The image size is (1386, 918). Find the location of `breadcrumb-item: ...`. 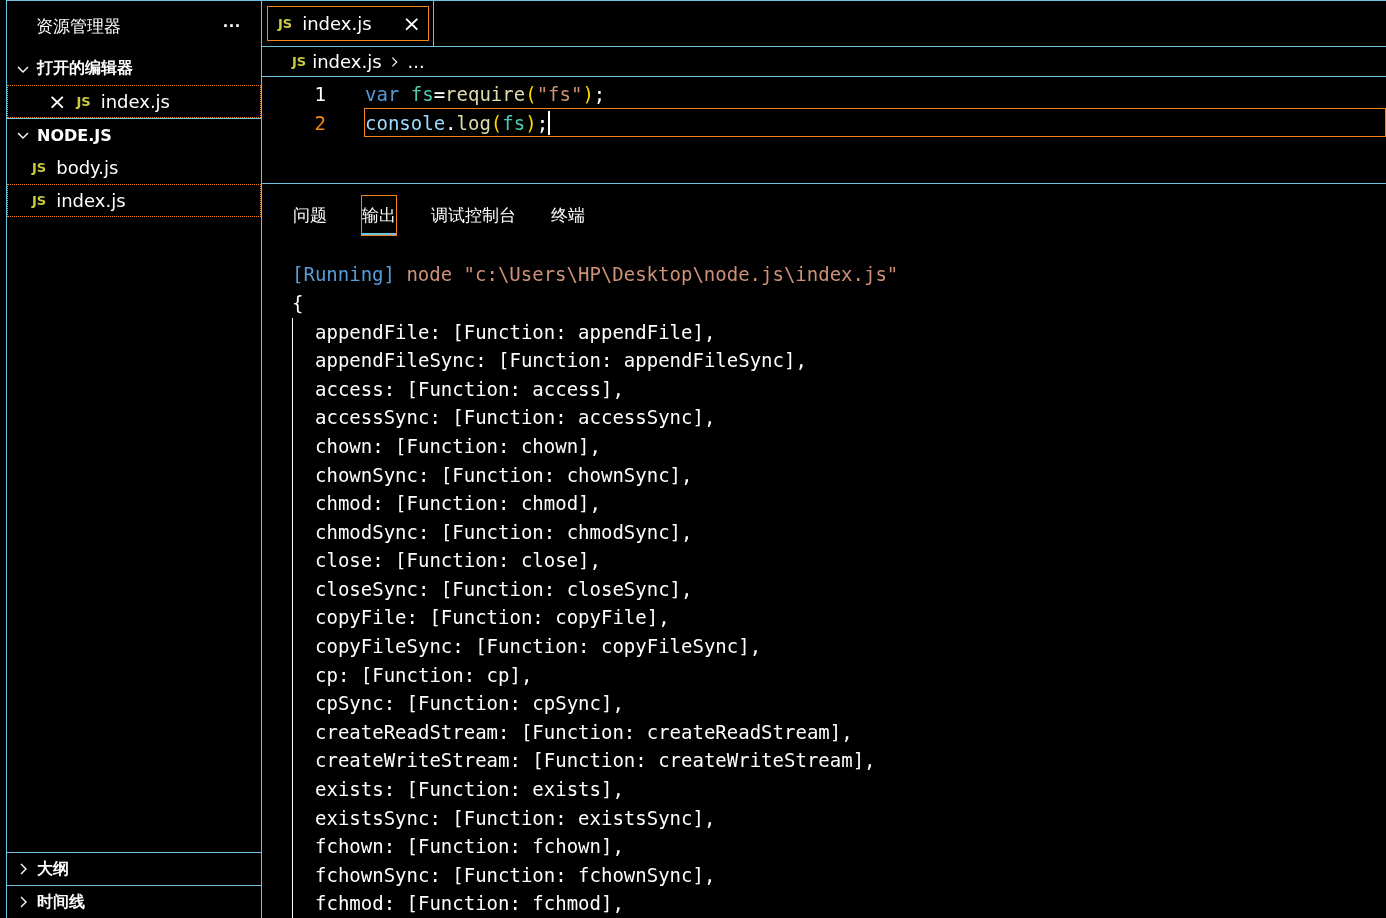

breadcrumb-item: ... is located at coordinates (416, 62).